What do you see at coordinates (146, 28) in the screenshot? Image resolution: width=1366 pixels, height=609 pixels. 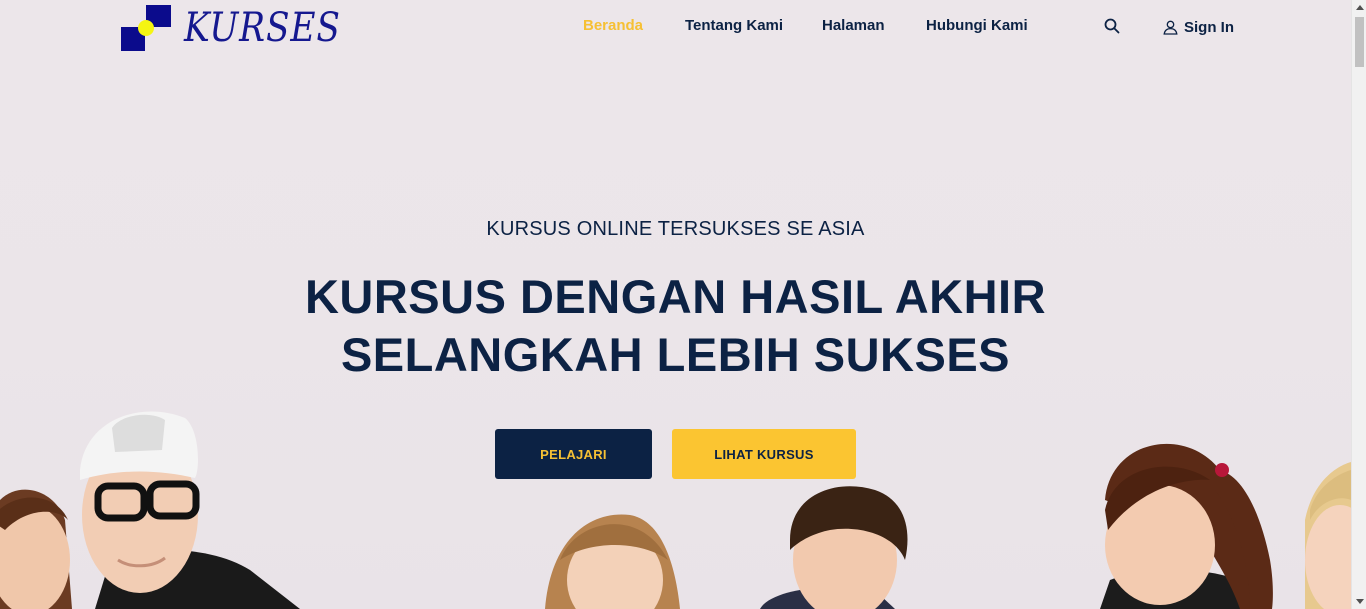 I see `logo-icon` at bounding box center [146, 28].